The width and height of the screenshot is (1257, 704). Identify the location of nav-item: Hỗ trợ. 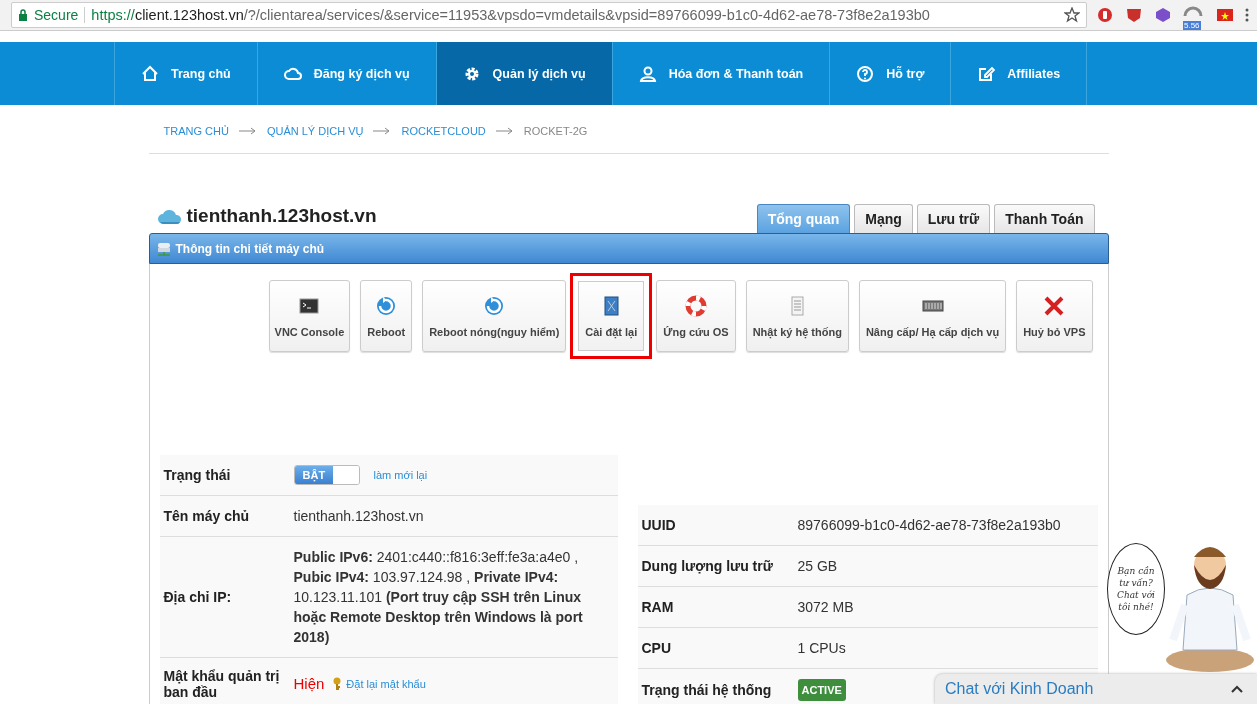
(890, 73).